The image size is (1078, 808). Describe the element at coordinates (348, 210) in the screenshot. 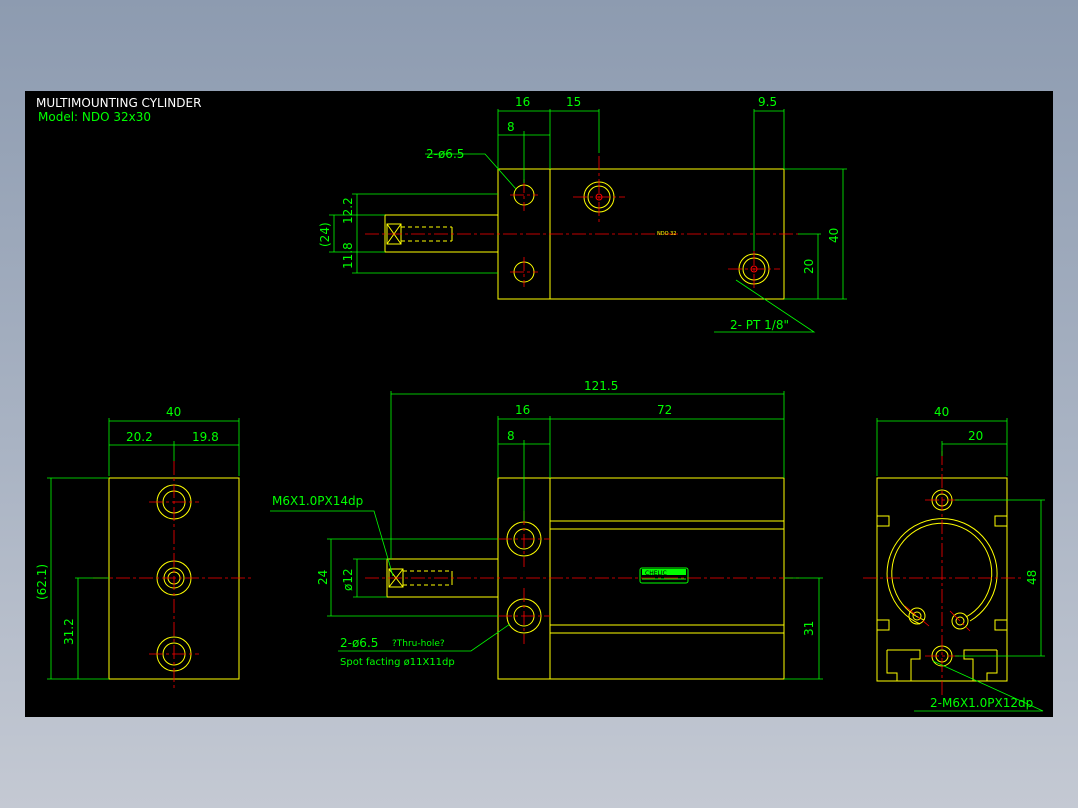

I see `top-dim-12-2: 12.2` at that location.